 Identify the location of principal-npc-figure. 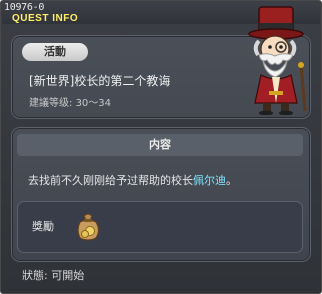
(277, 60).